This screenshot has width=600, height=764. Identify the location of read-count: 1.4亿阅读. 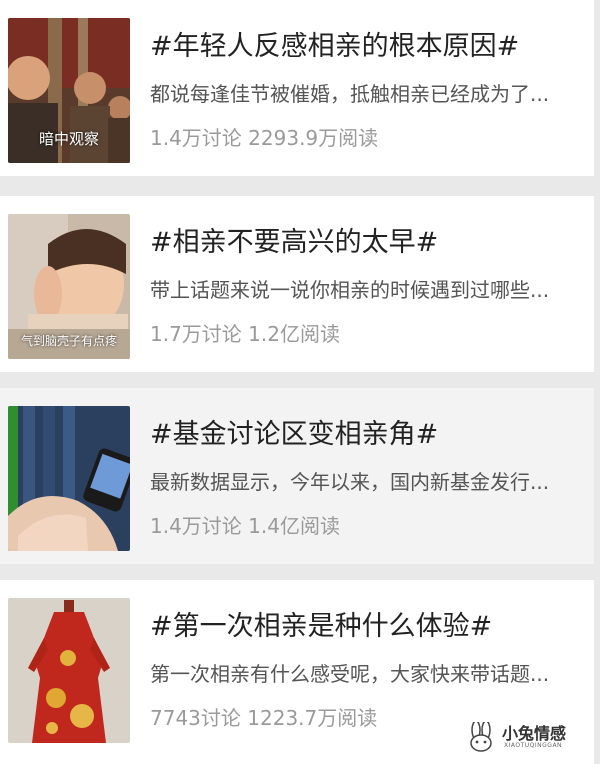
(294, 526).